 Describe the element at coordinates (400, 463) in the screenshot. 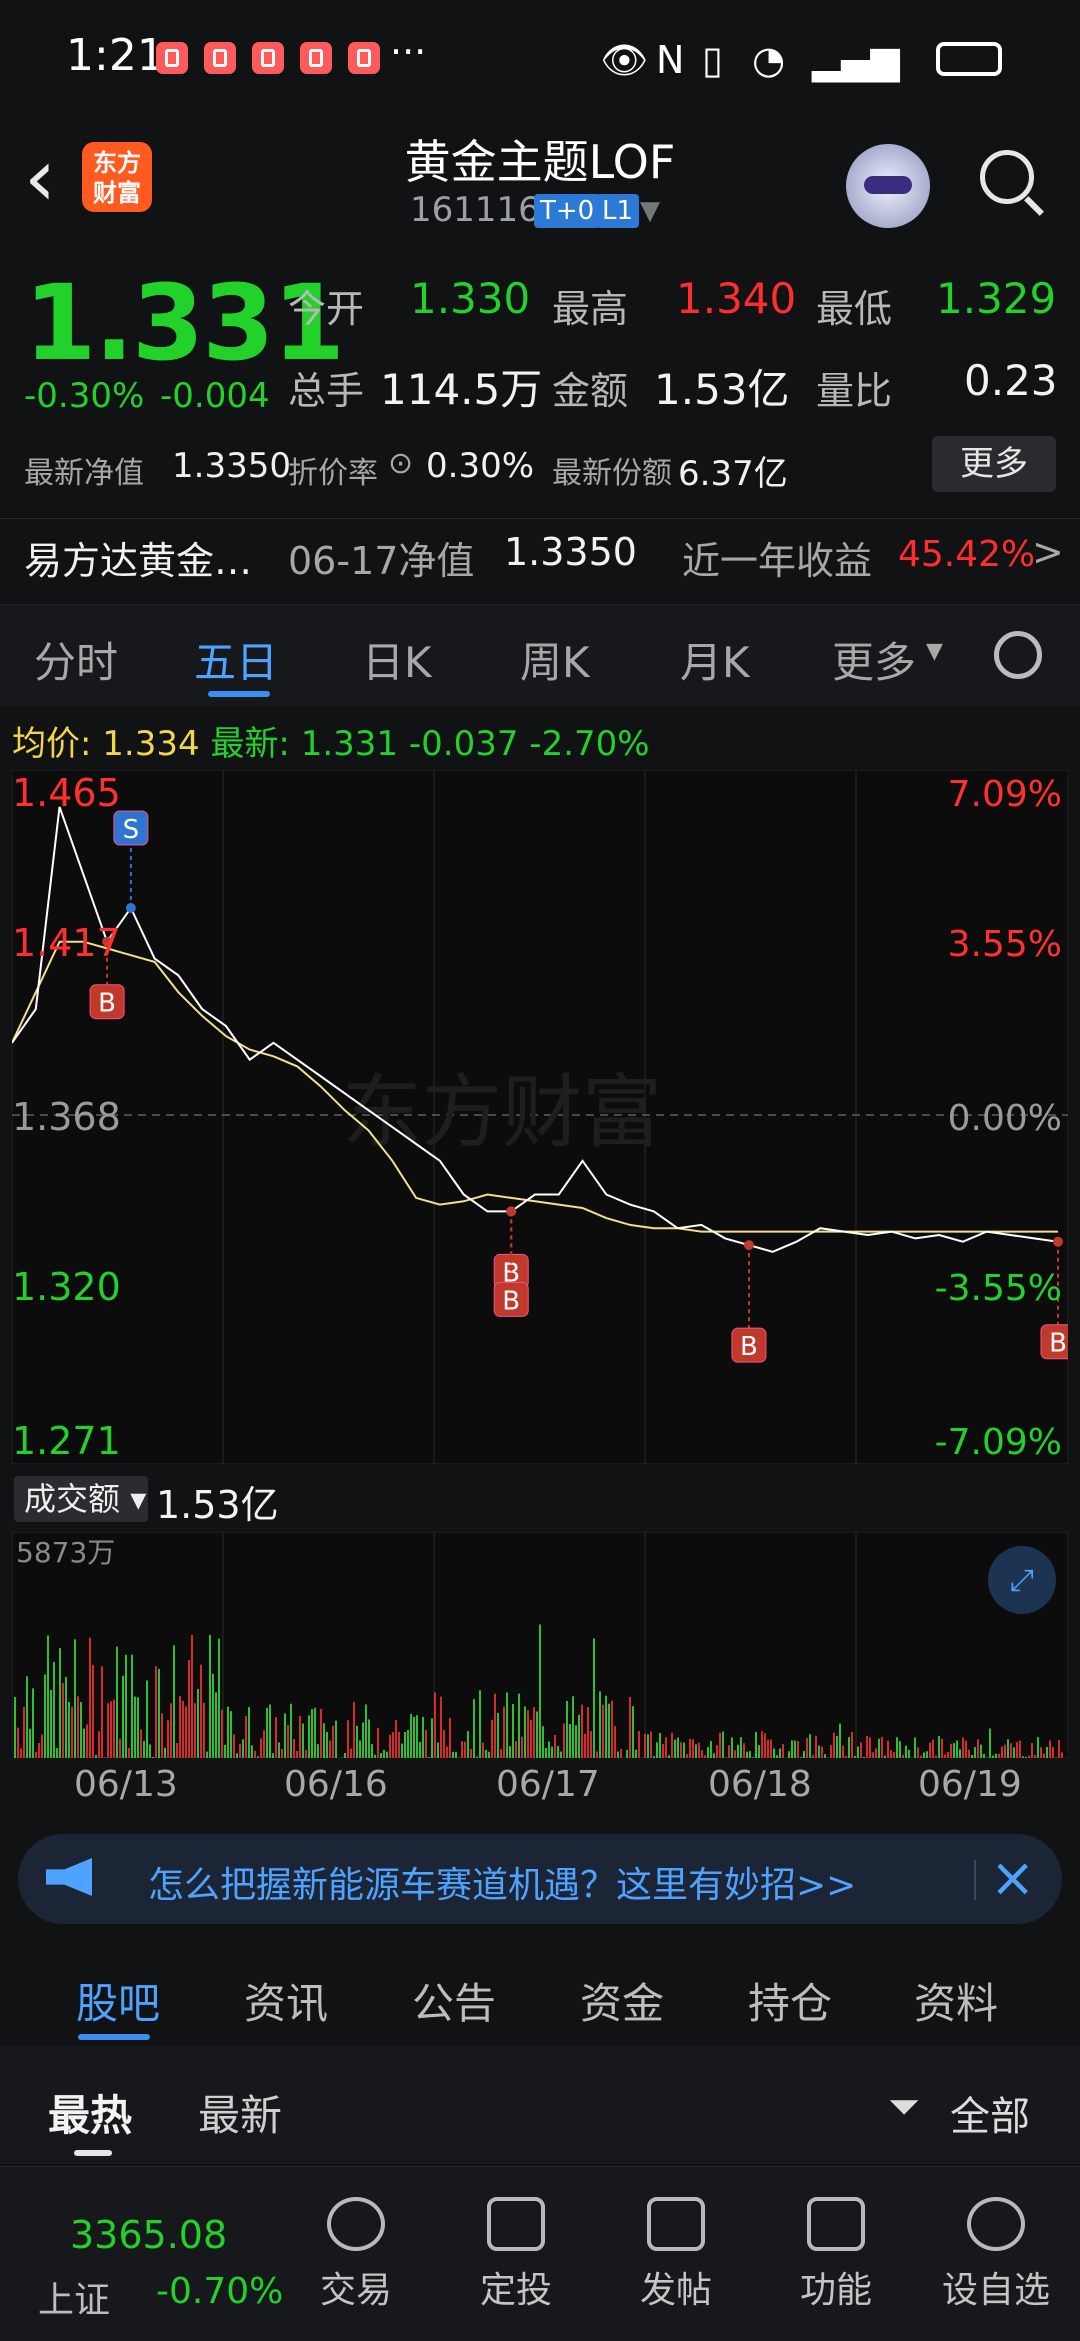

I see `info-icon: ⊙` at that location.